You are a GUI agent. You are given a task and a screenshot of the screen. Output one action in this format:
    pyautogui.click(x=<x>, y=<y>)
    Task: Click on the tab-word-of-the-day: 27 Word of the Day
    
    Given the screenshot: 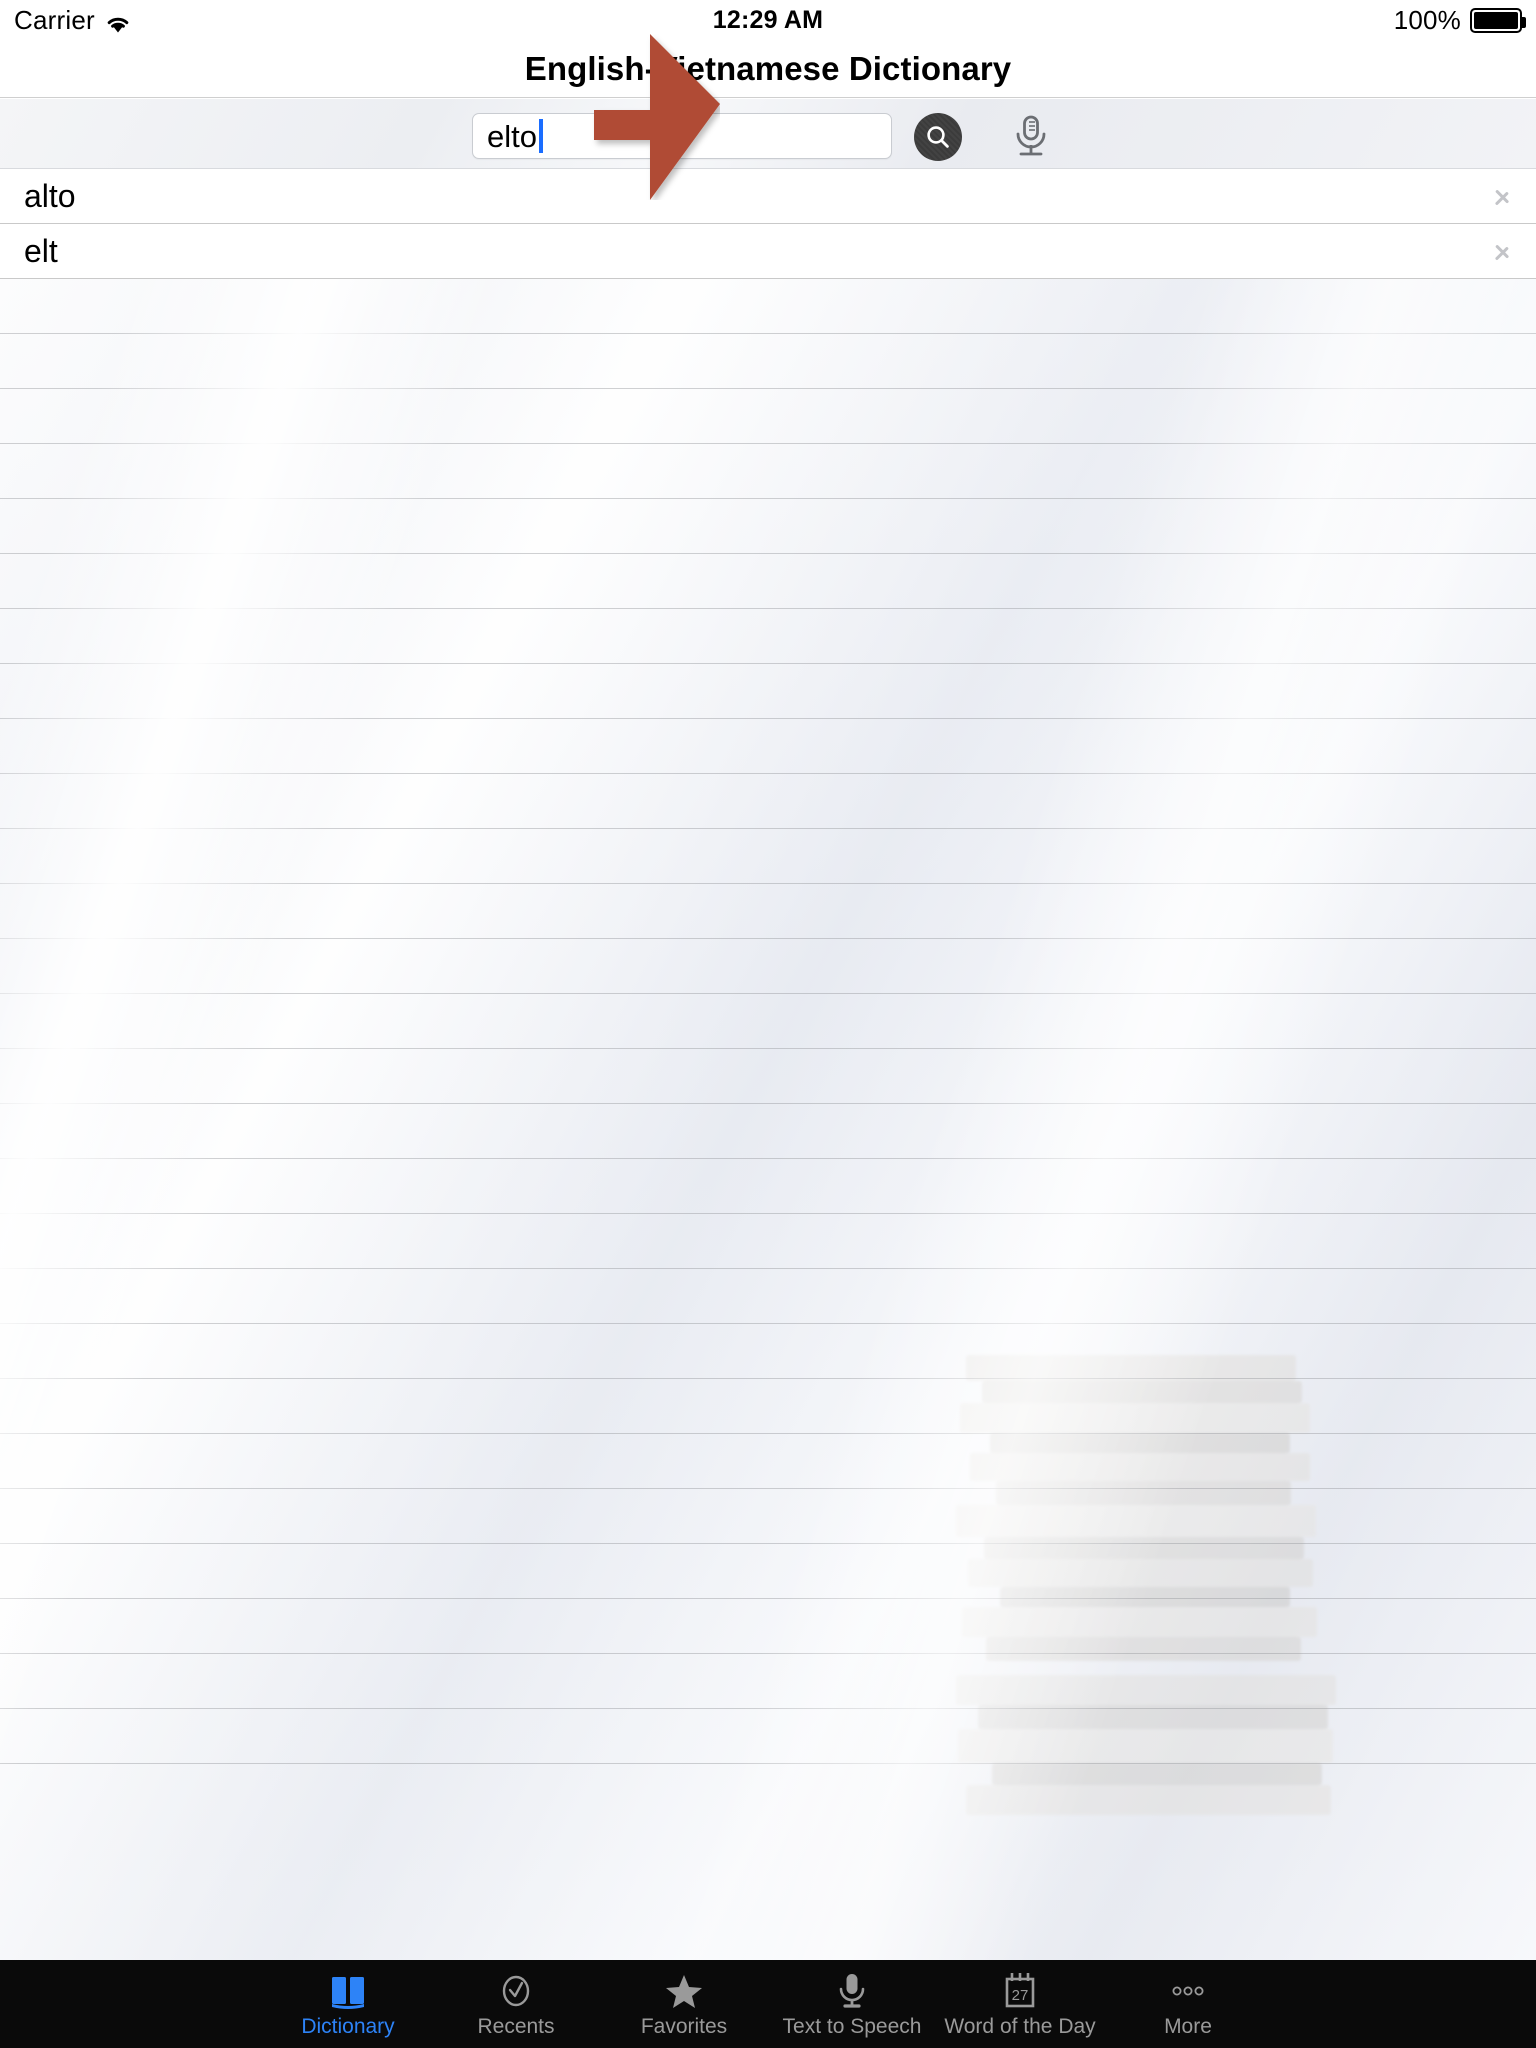 What is the action you would take?
    pyautogui.click(x=1020, y=2004)
    